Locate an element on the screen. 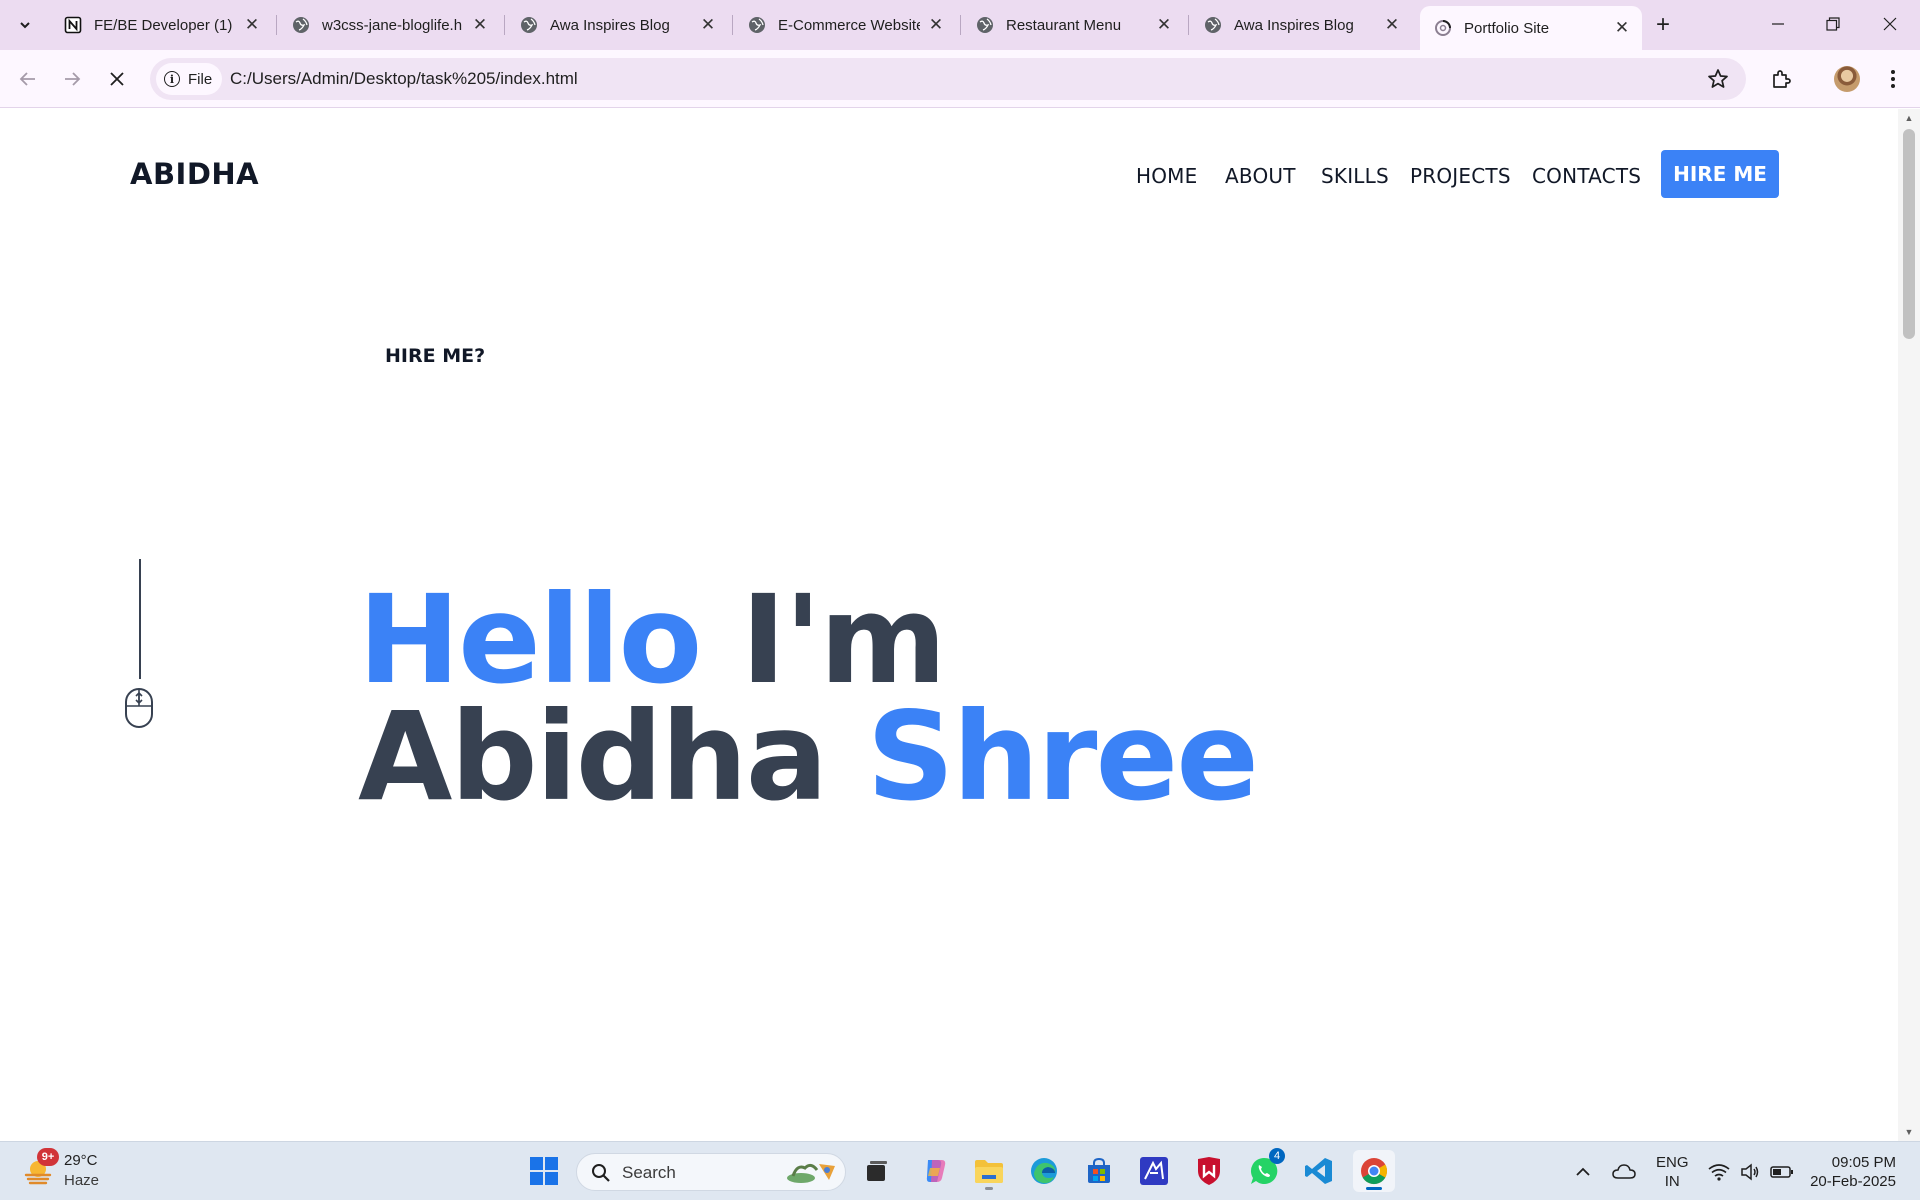 This screenshot has height=1201, width=1920. quick-settings is located at coordinates (1751, 1171).